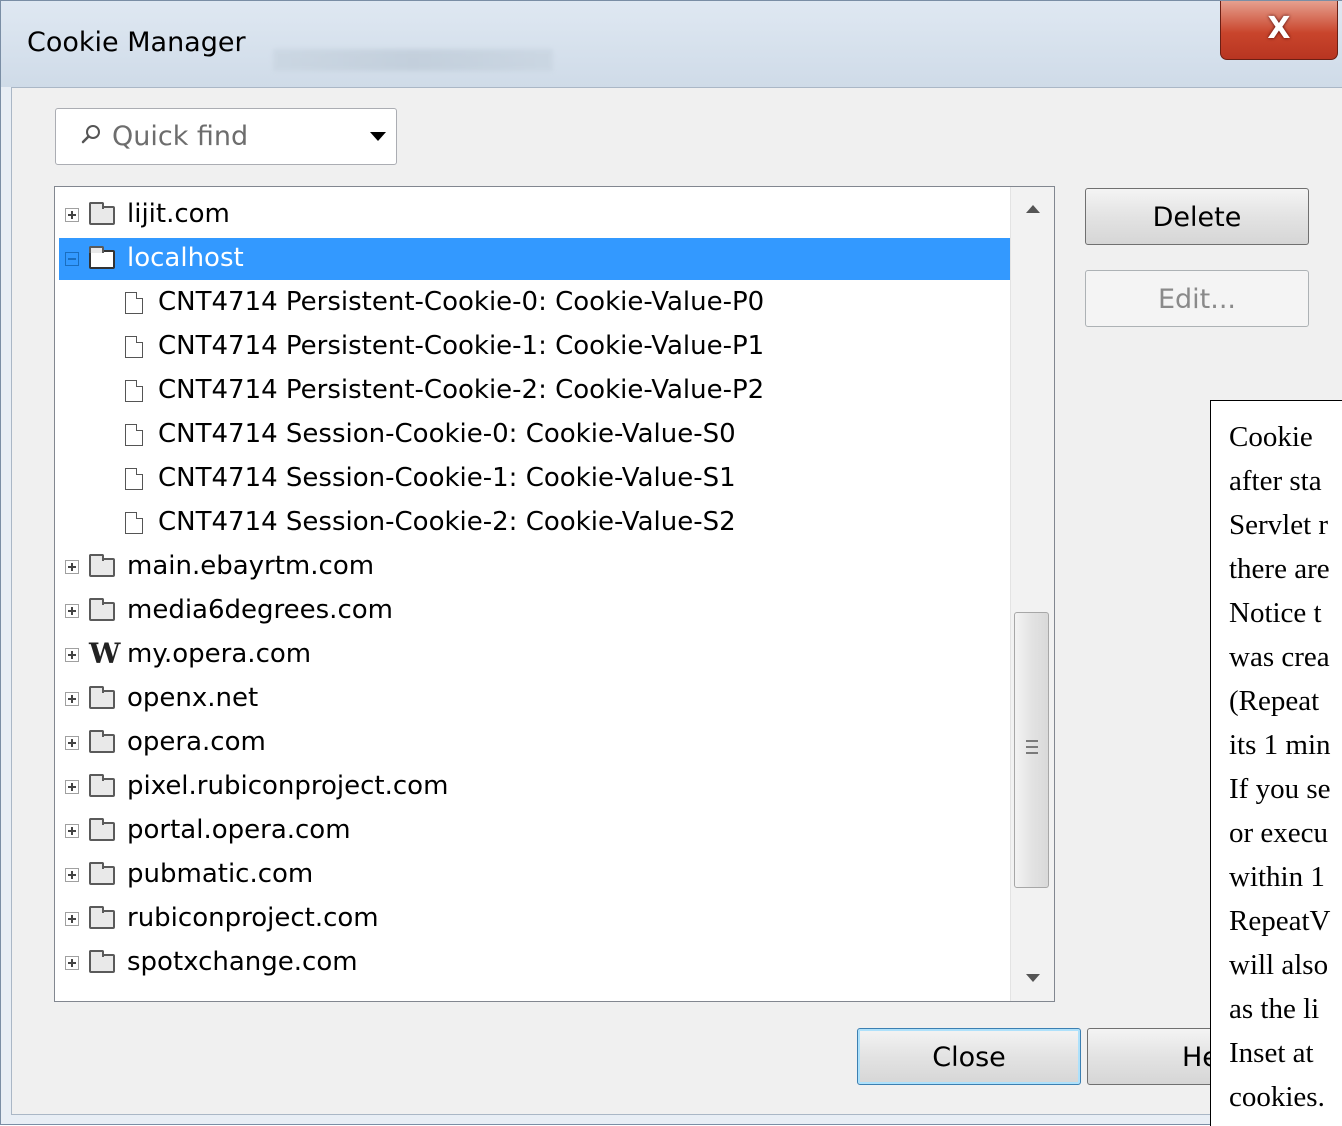 This screenshot has height=1126, width=1342. I want to click on tree-item-label: opera.com, so click(196, 742).